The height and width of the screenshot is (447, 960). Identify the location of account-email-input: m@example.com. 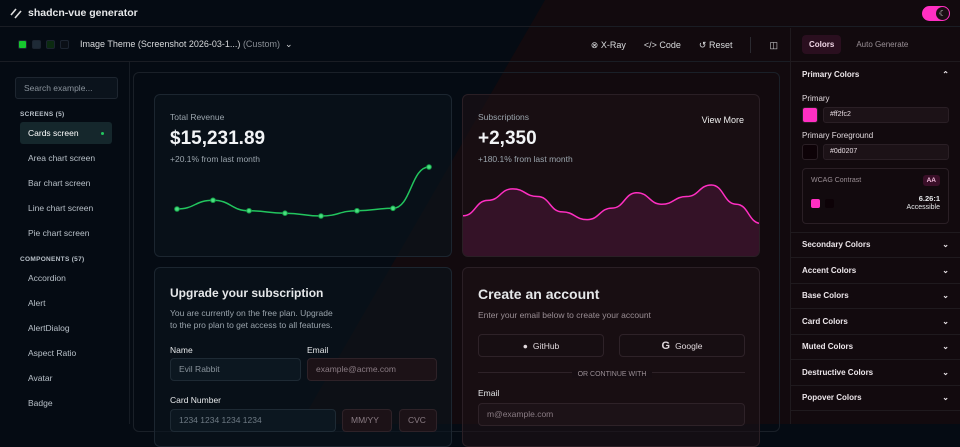
(611, 414).